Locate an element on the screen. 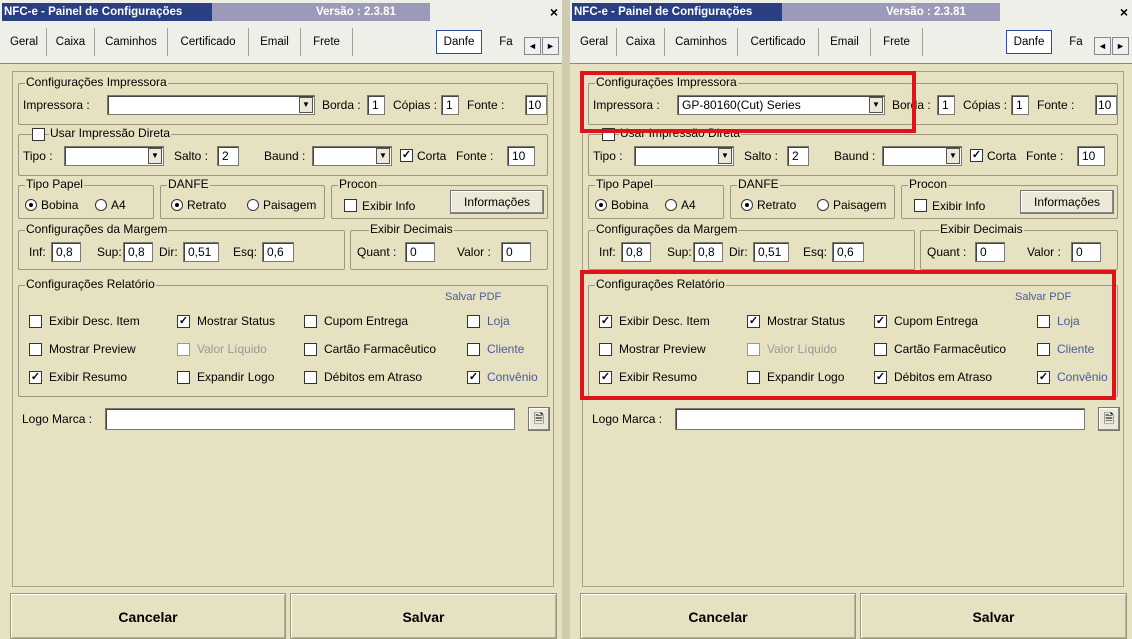 Image resolution: width=1132 pixels, height=639 pixels. window-title: NFC-e - Painel de Configurações is located at coordinates (107, 12).